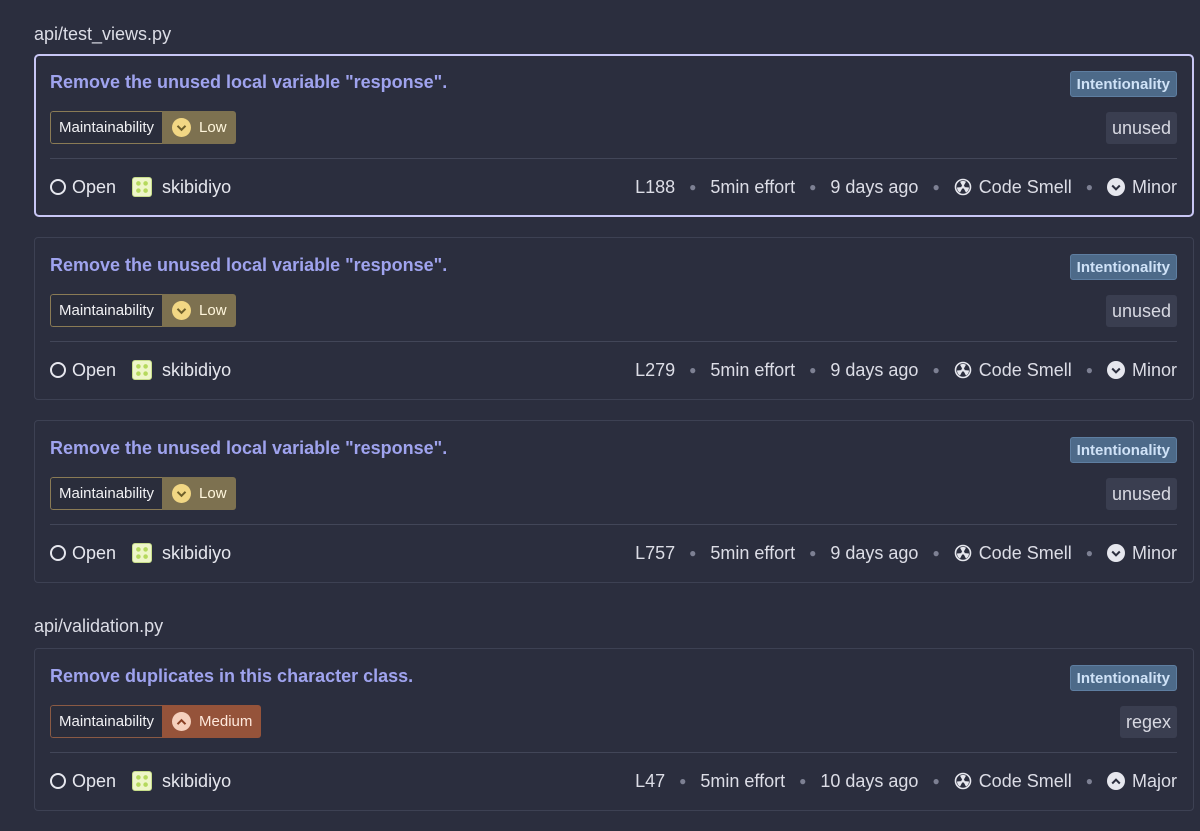 Image resolution: width=1200 pixels, height=831 pixels. What do you see at coordinates (226, 721) in the screenshot?
I see `impact-level-label: Medium` at bounding box center [226, 721].